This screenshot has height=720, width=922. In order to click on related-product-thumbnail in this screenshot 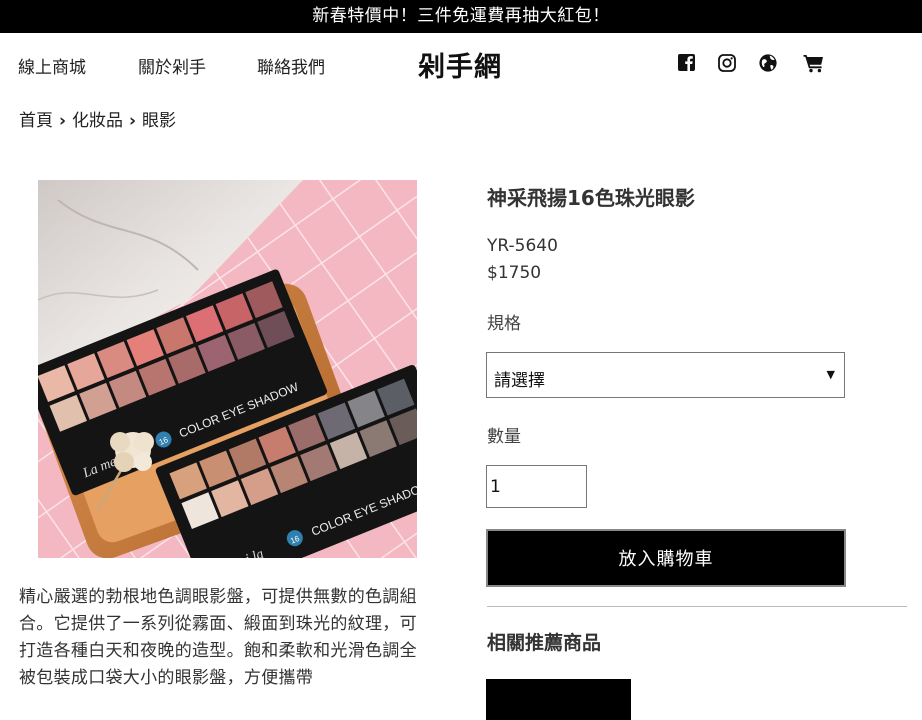, I will do `click(558, 699)`.